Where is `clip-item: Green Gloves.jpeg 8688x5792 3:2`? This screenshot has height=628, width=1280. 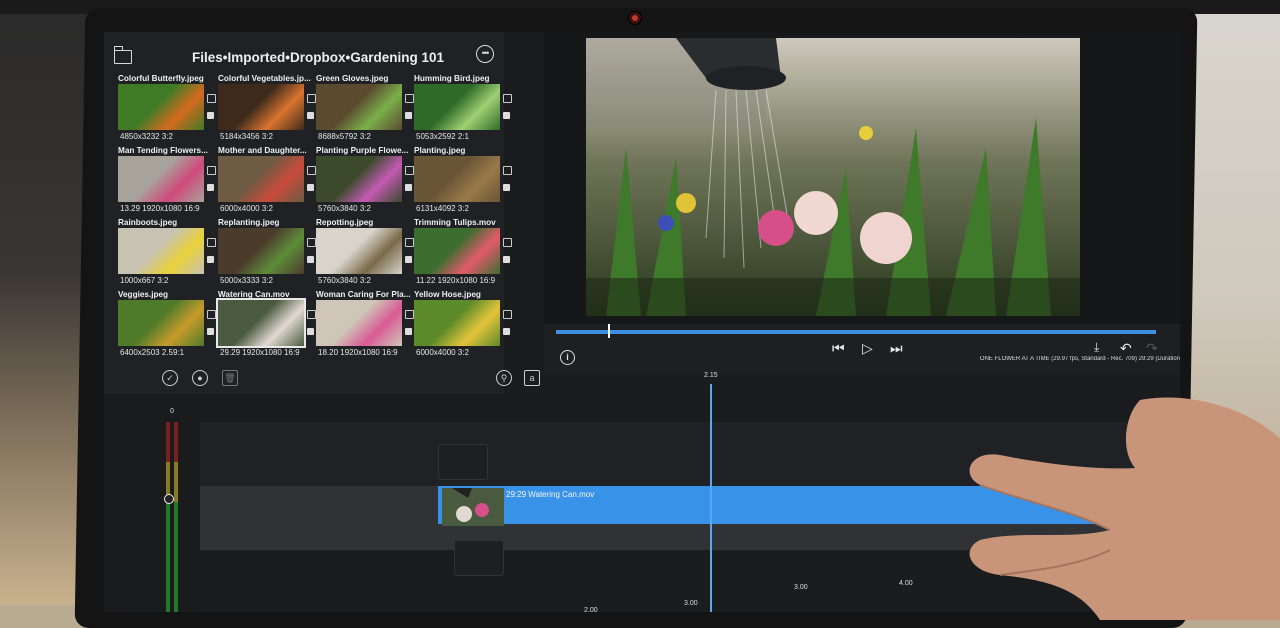
clip-item: Green Gloves.jpeg 8688x5792 3:2 is located at coordinates (366, 110).